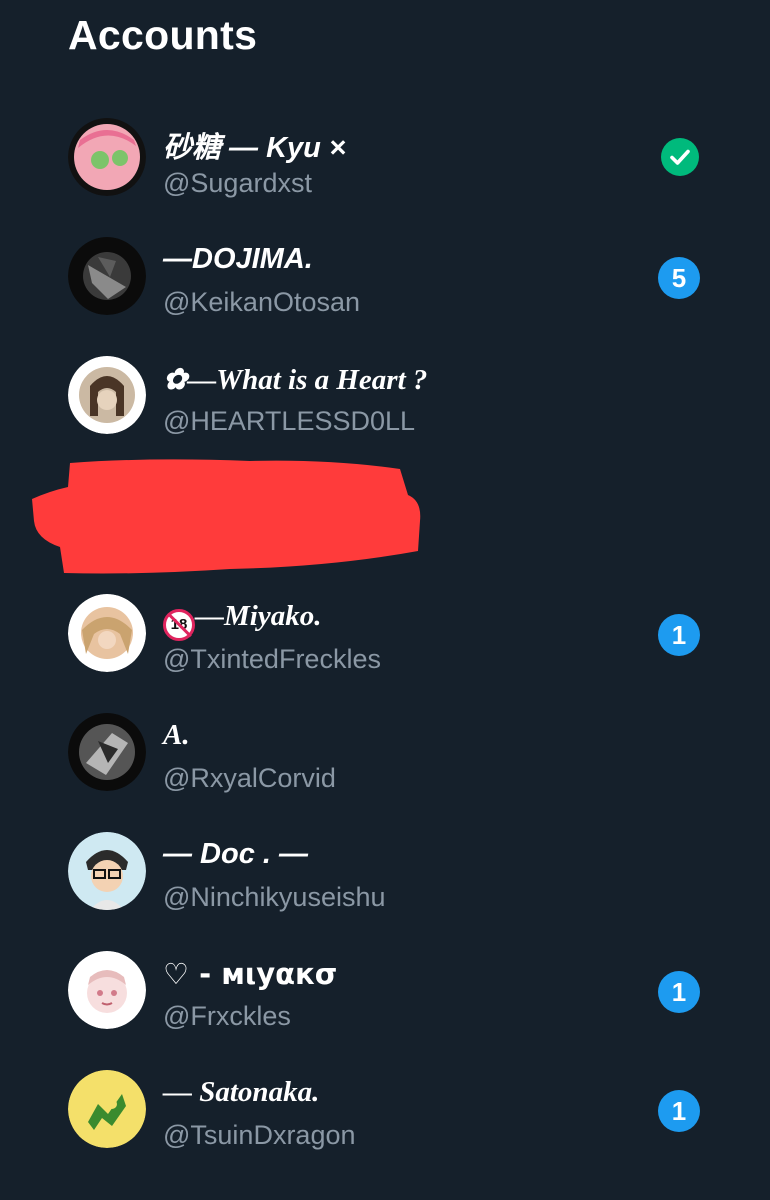  Describe the element at coordinates (385, 276) in the screenshot. I see `account-row-keikanotosan: —DOJIMA. @KeikanOtosan 5` at that location.